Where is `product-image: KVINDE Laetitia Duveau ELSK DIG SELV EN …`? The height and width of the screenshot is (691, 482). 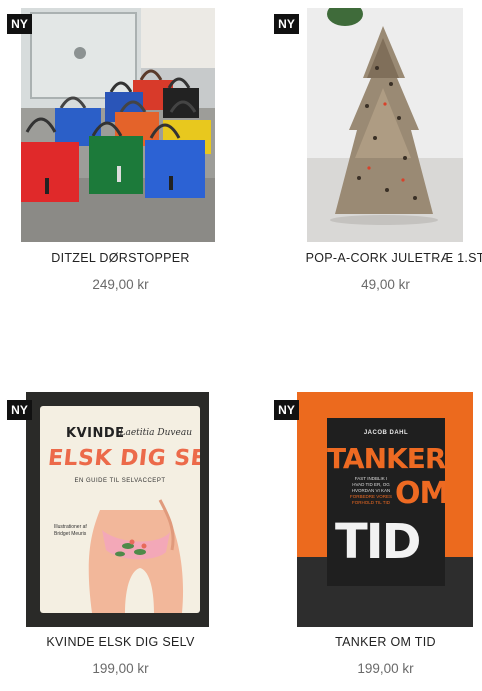 product-image: KVINDE Laetitia Duveau ELSK DIG SELV EN … is located at coordinates (117, 509).